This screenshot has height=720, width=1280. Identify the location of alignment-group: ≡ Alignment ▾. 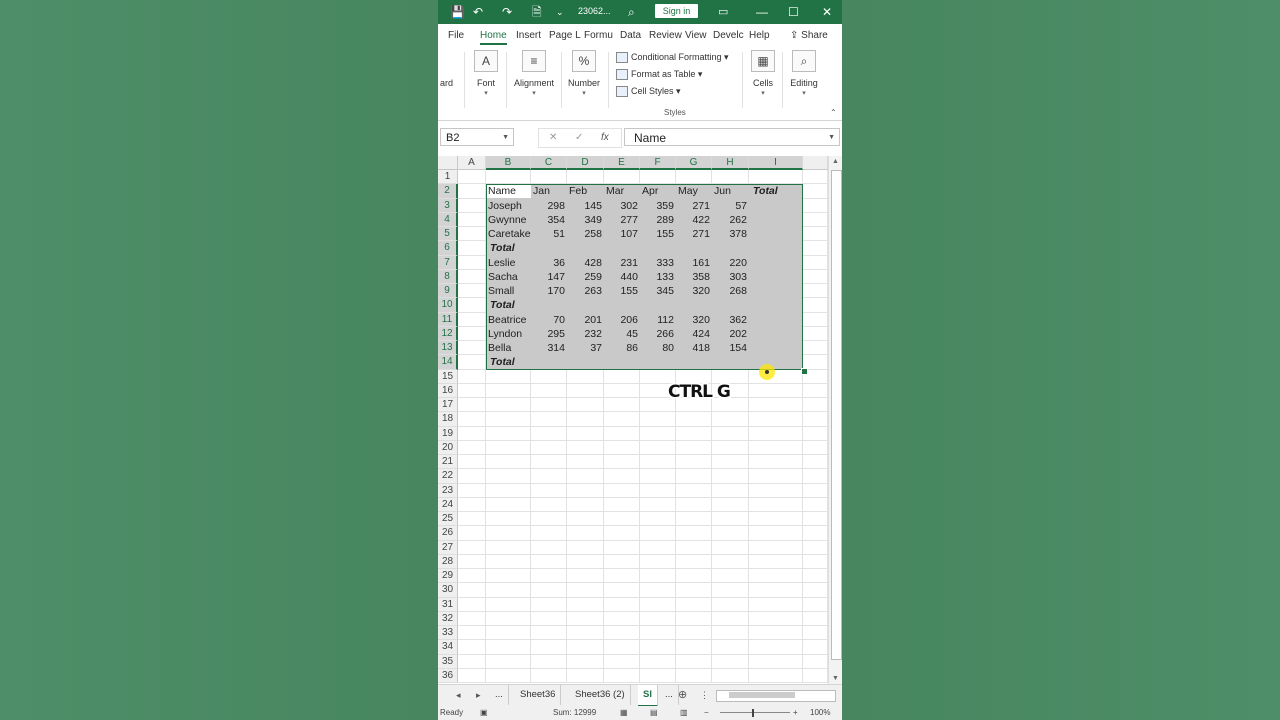
(534, 73).